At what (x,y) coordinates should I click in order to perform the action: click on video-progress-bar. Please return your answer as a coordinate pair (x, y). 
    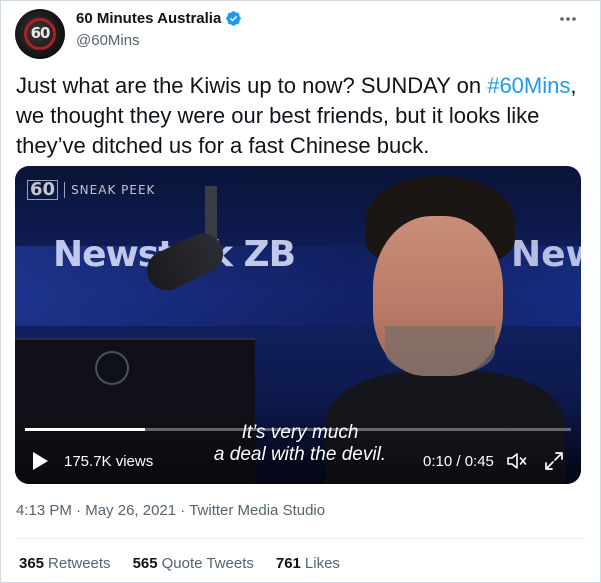
    Looking at the image, I should click on (298, 429).